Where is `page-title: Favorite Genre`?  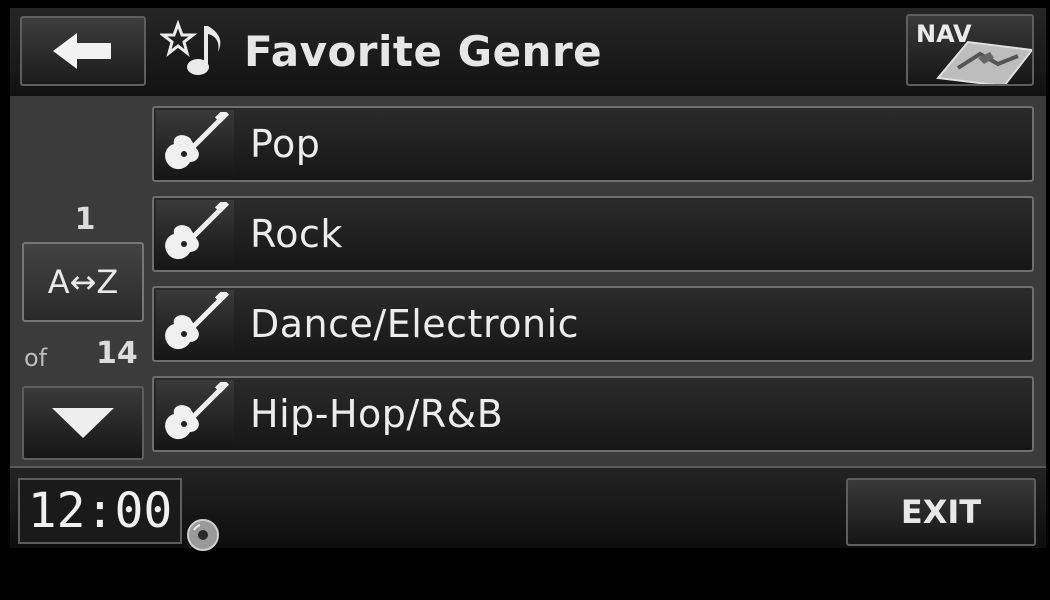 page-title: Favorite Genre is located at coordinates (423, 51).